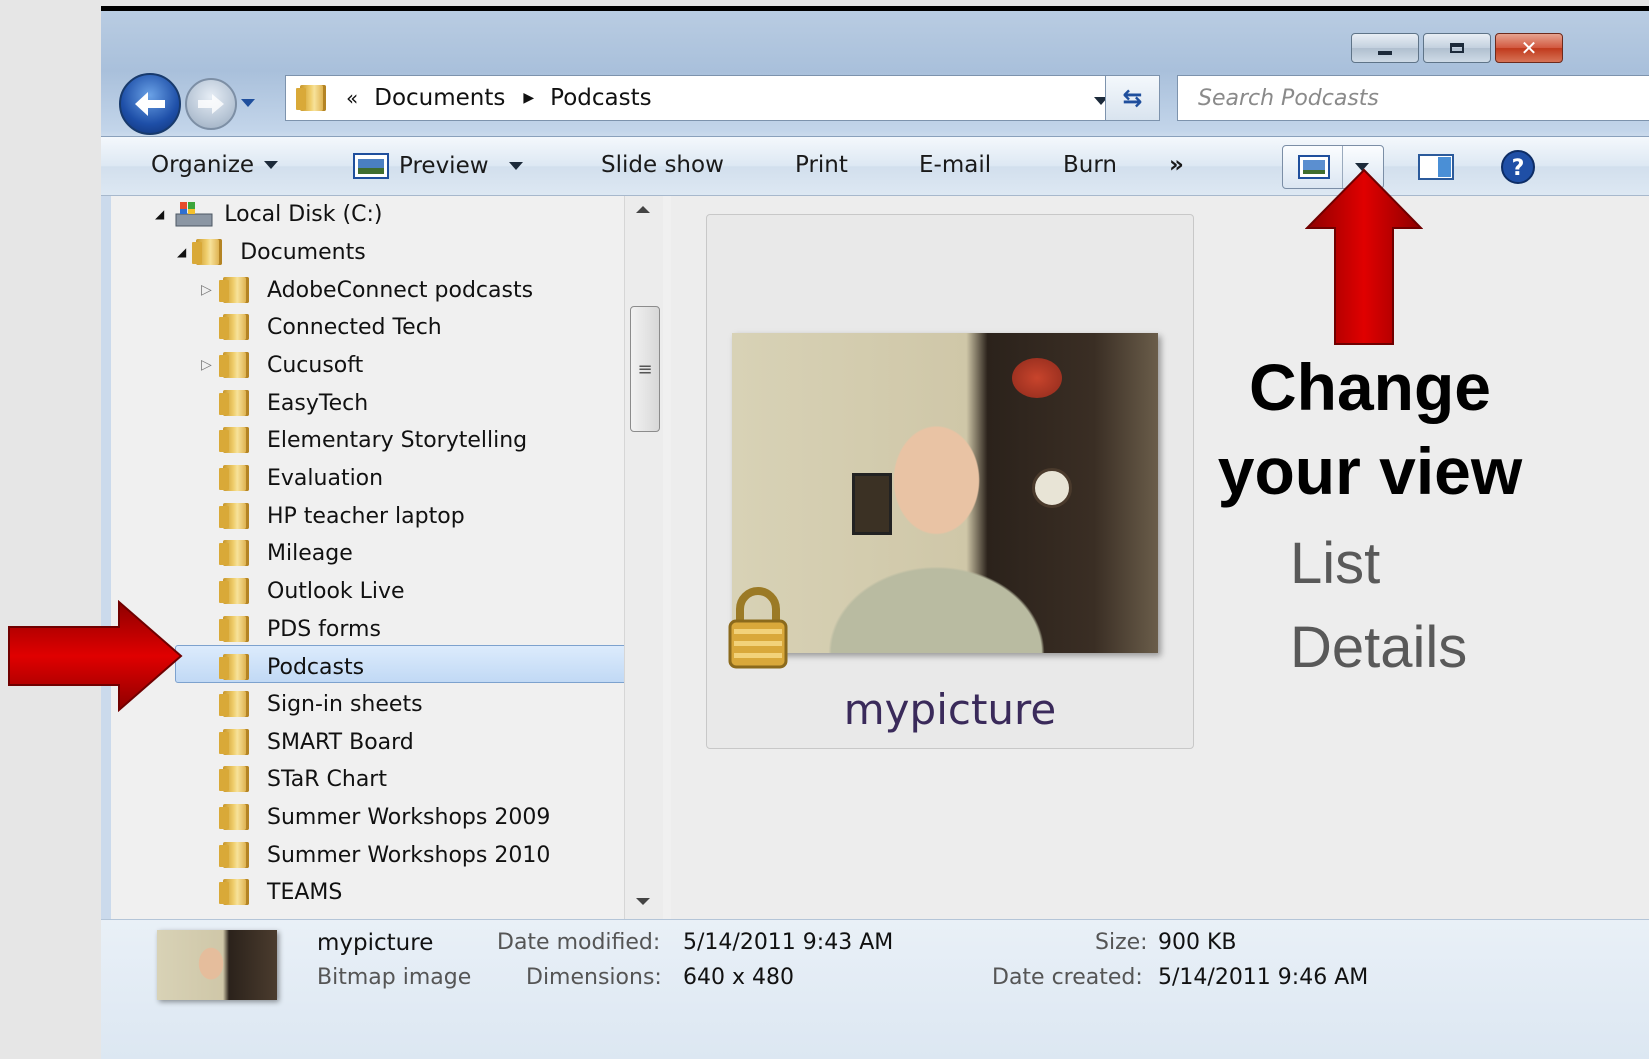  Describe the element at coordinates (872, 504) in the screenshot. I see `wall-picture` at that location.